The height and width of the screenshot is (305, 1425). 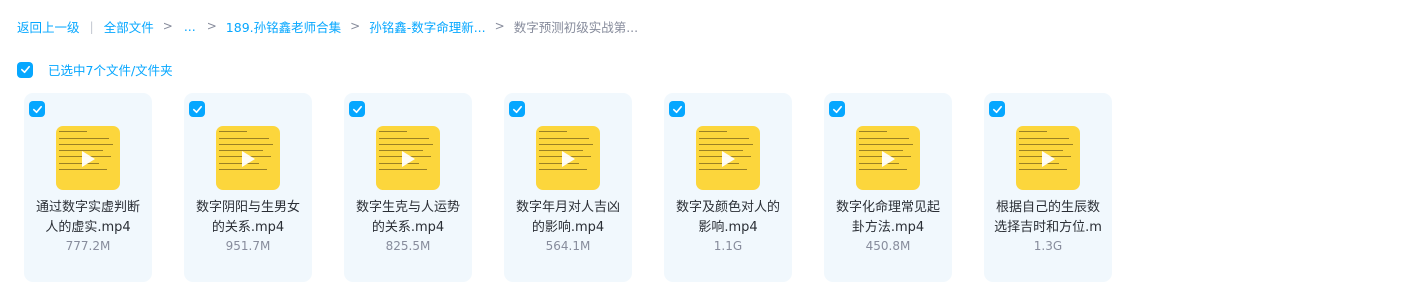 What do you see at coordinates (568, 218) in the screenshot?
I see `file-name: 数字年月对人吉凶的影响.mp4` at bounding box center [568, 218].